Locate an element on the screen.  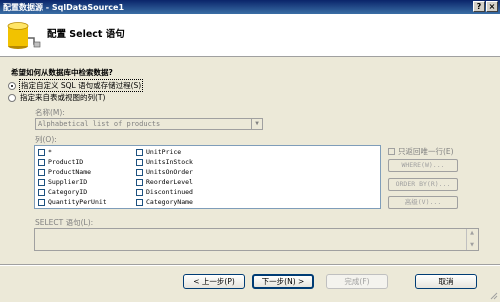
column-item: UnitPrice is located at coordinates (158, 152).